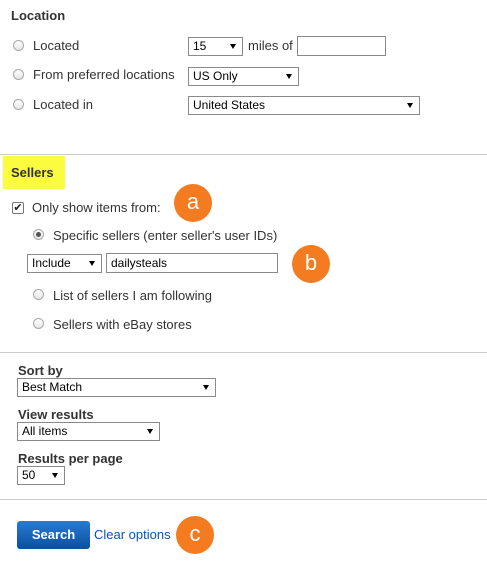 The height and width of the screenshot is (563, 487). Describe the element at coordinates (229, 105) in the screenshot. I see `located-in-value: United States` at that location.